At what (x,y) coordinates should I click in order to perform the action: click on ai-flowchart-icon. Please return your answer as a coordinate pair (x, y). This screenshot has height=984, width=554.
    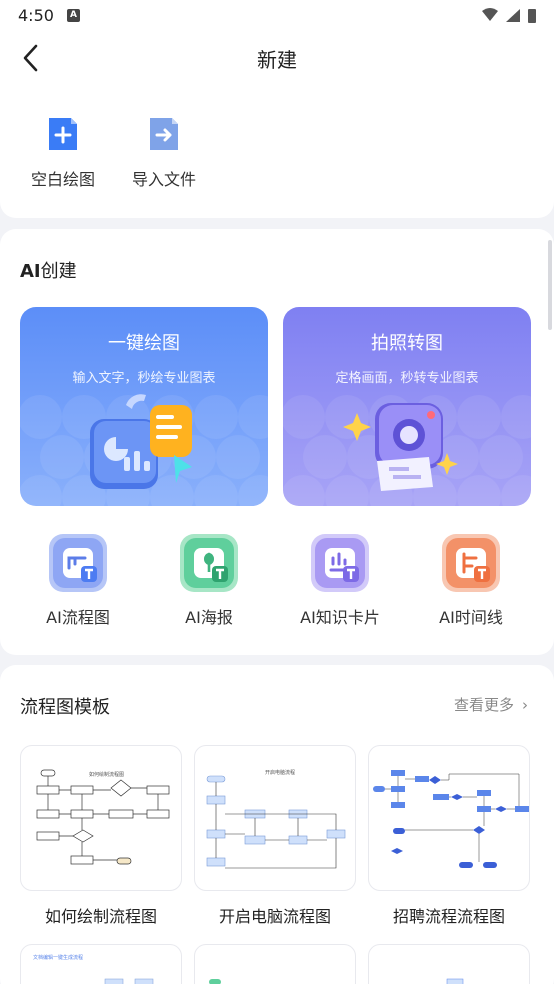
    Looking at the image, I should click on (78, 563).